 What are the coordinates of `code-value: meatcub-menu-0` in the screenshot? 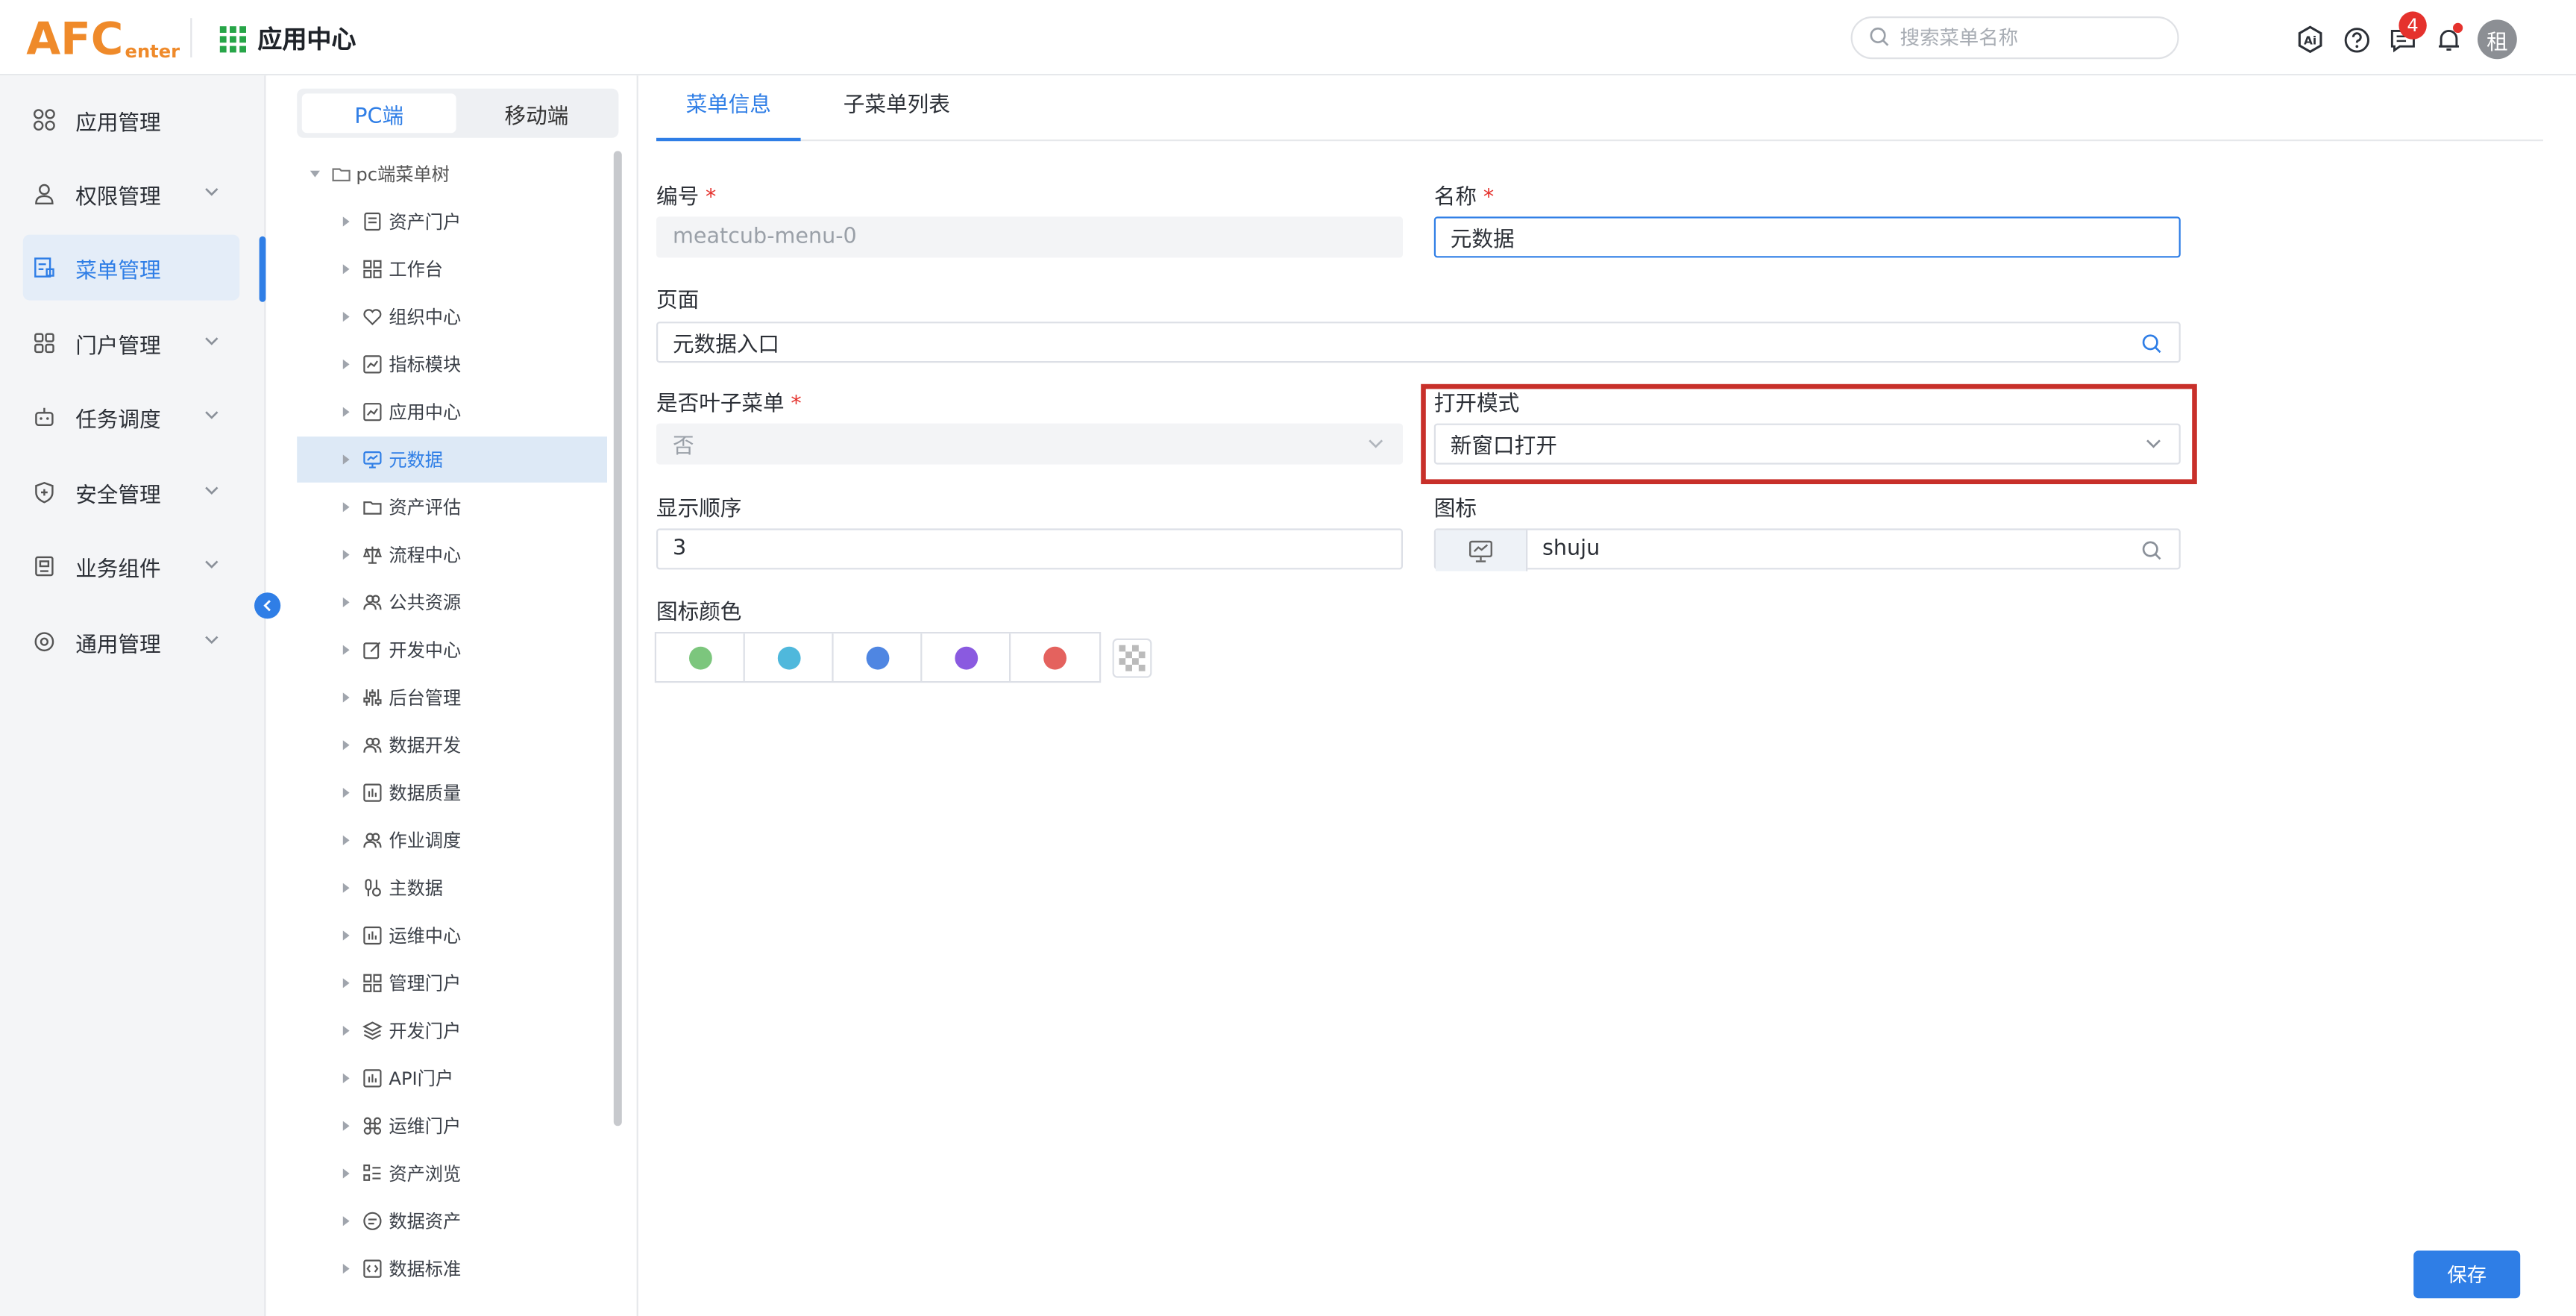 It's located at (765, 237).